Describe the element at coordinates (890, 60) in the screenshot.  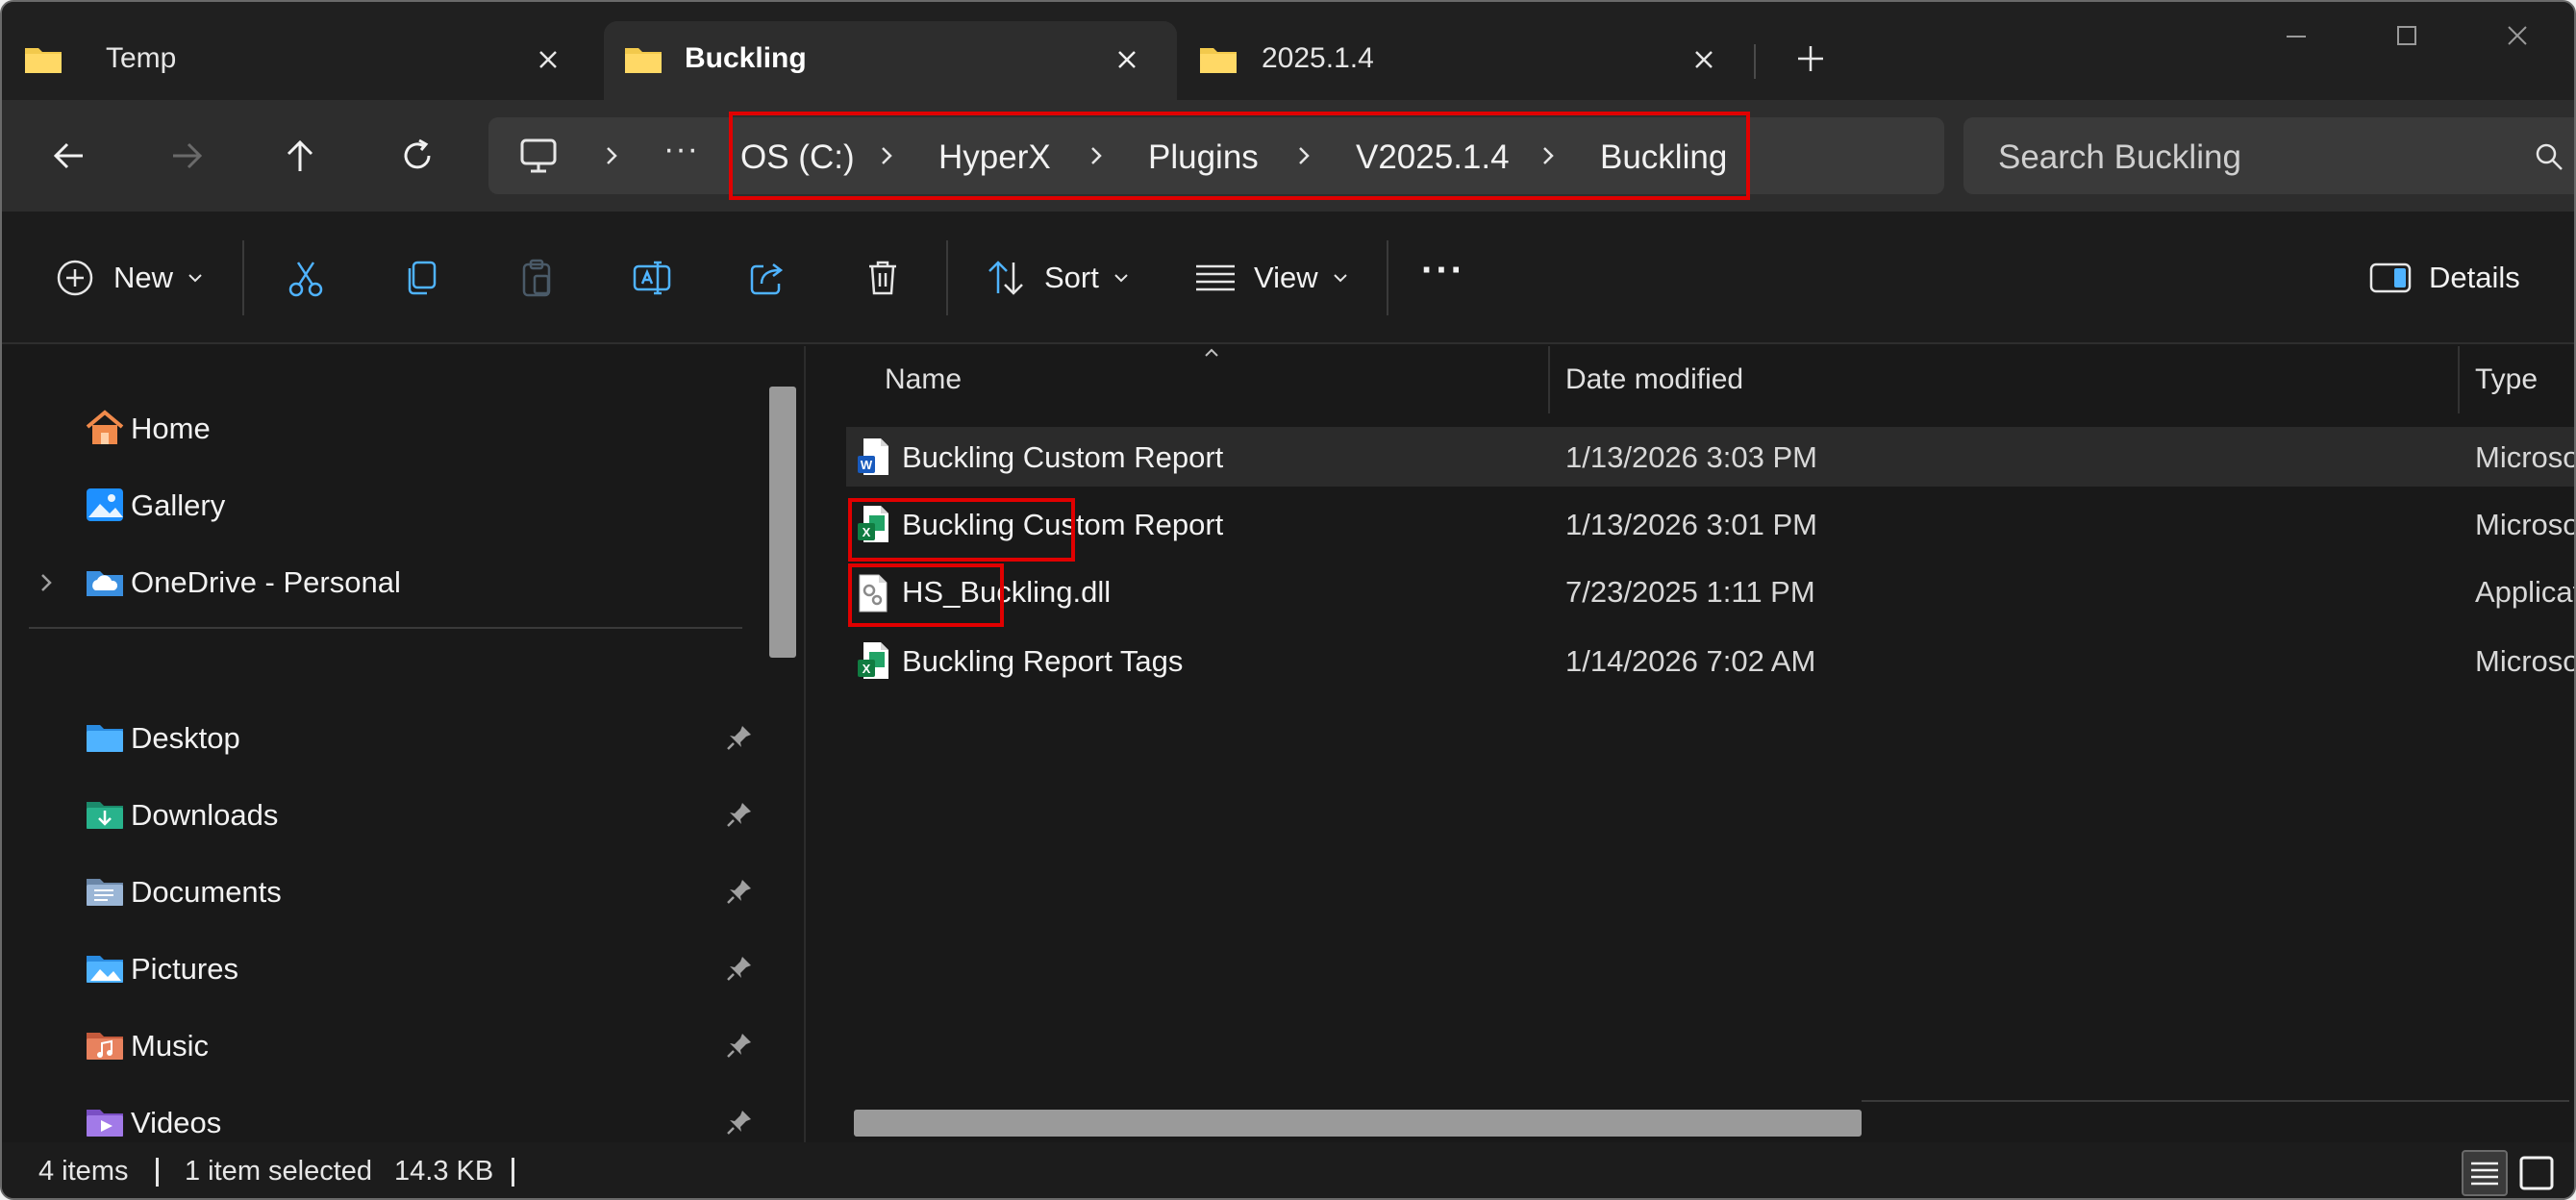
I see `tab-buckling: Buckling` at that location.